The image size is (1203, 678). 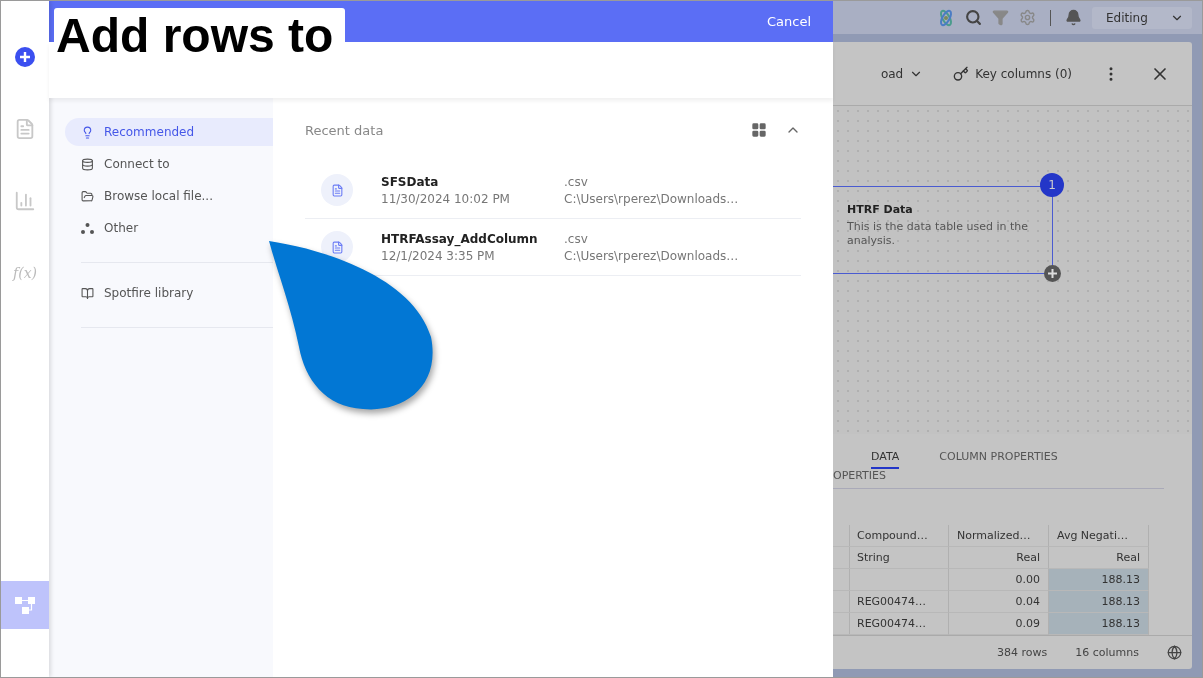 I want to click on row-count: 384 rows, so click(x=1022, y=652).